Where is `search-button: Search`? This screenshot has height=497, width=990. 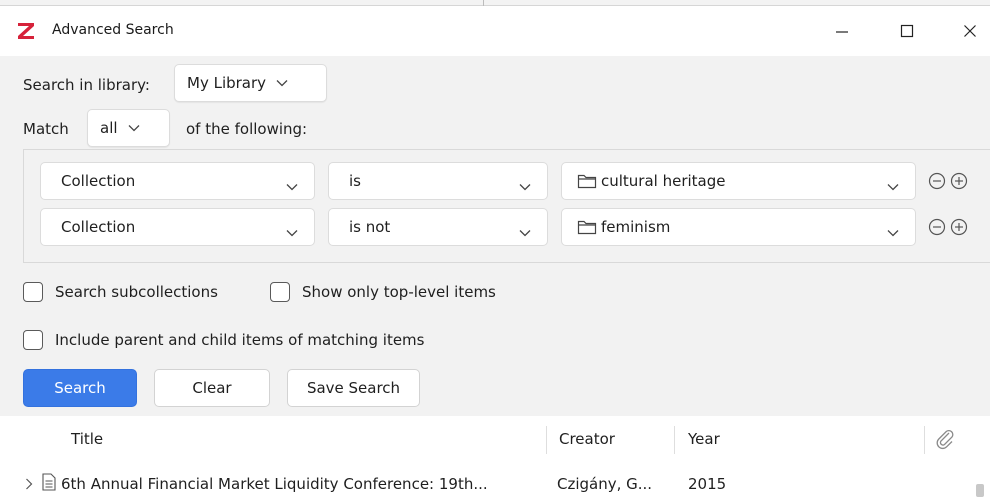
search-button: Search is located at coordinates (80, 388).